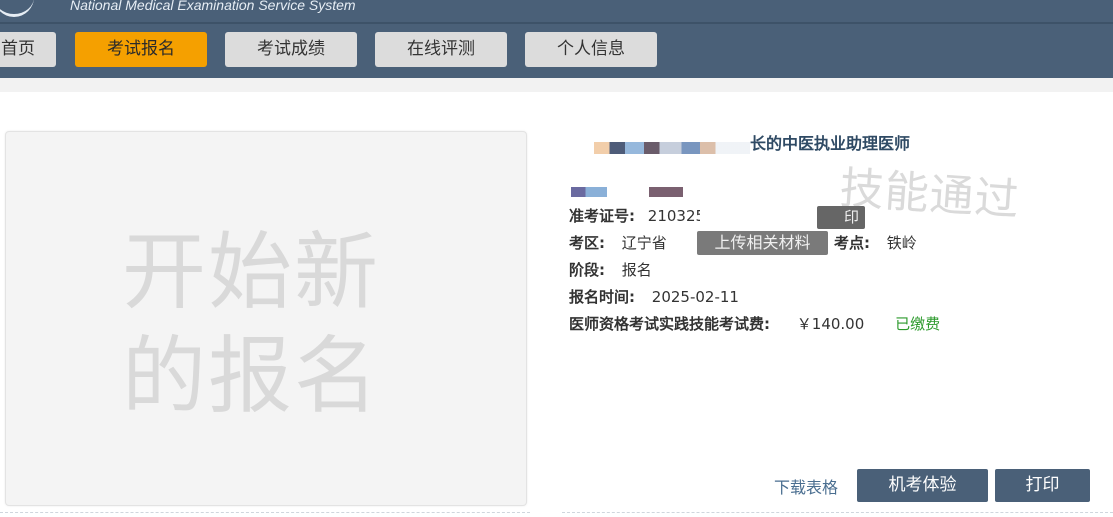 Image resolution: width=1113 pixels, height=517 pixels. I want to click on fee-status-badge: 已缴费, so click(918, 324).